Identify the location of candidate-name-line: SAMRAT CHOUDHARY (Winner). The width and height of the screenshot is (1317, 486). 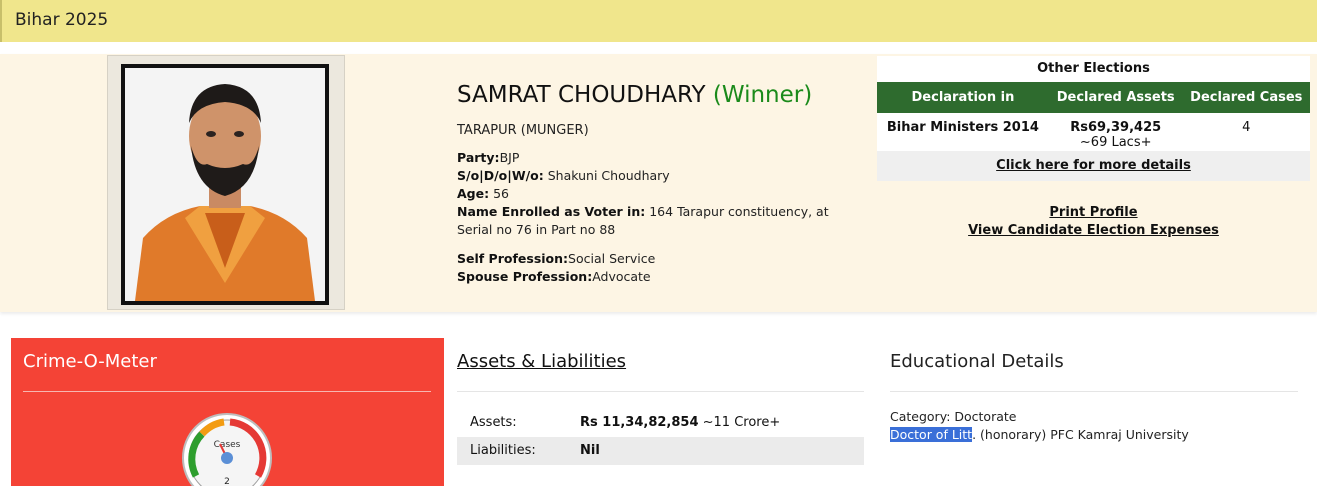
(634, 95).